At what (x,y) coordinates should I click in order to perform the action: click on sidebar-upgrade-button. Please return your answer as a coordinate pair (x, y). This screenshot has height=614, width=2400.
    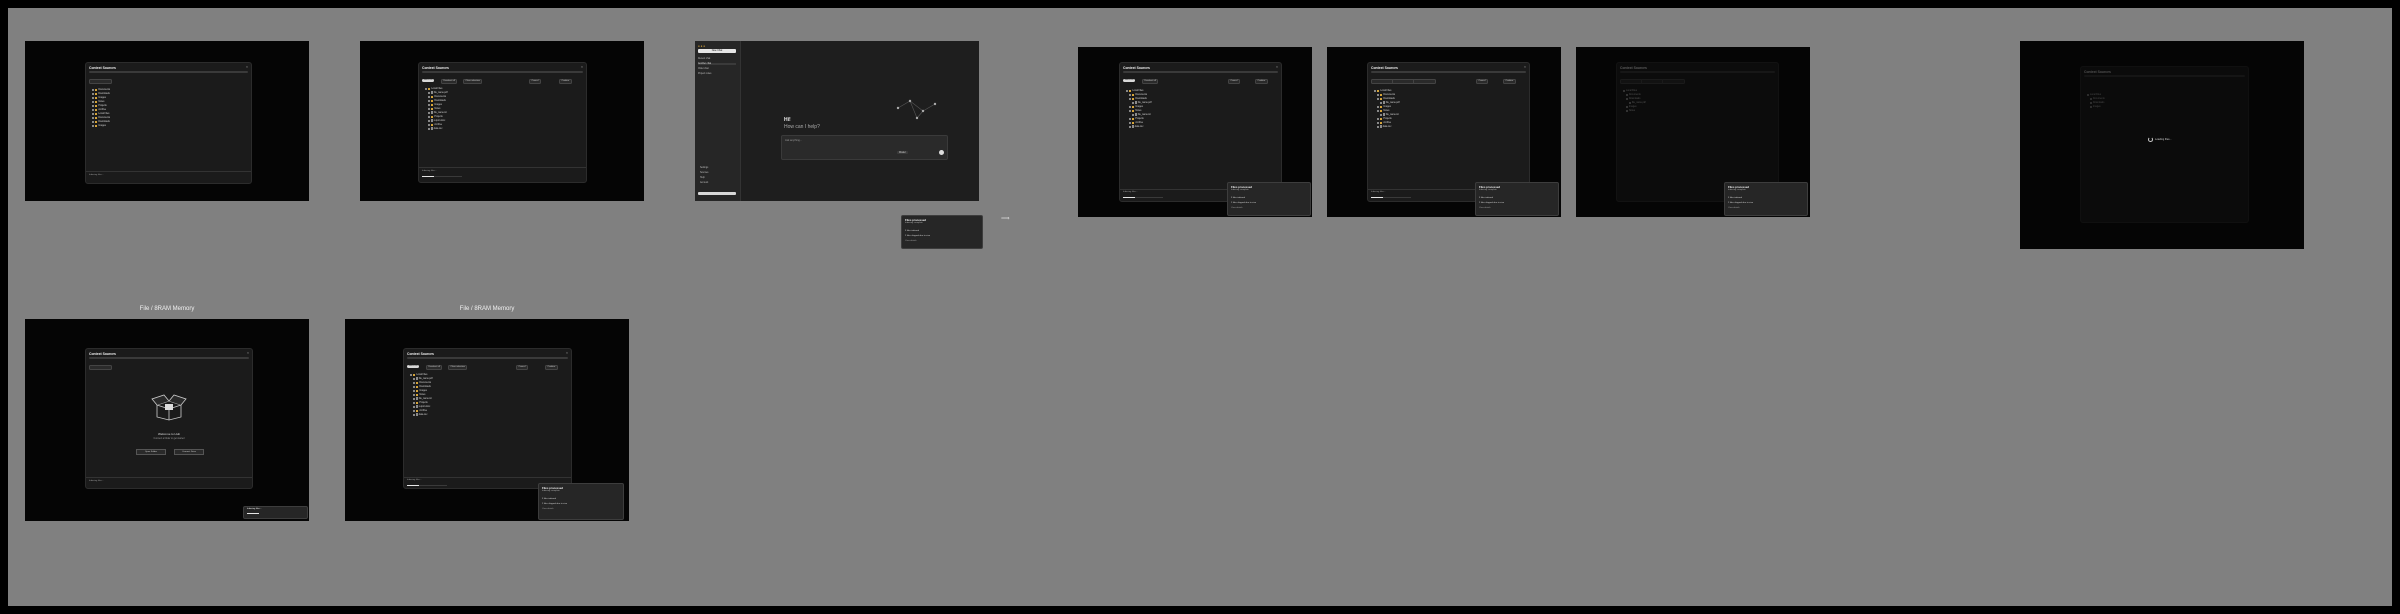
    Looking at the image, I should click on (717, 193).